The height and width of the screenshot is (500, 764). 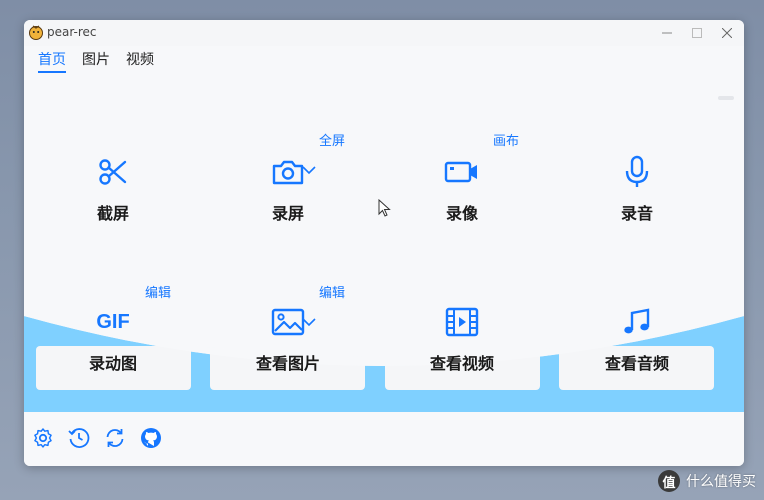 What do you see at coordinates (140, 60) in the screenshot?
I see `tab-videos: 视频` at bounding box center [140, 60].